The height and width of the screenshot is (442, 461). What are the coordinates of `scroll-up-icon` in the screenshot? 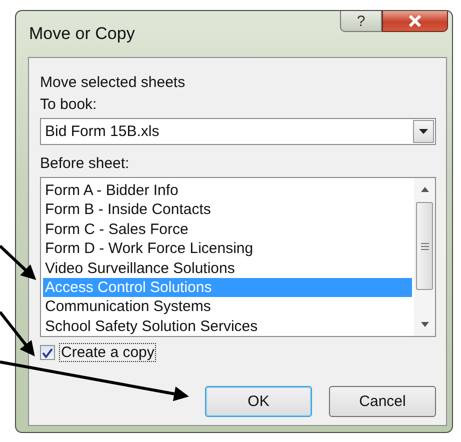 It's located at (424, 189).